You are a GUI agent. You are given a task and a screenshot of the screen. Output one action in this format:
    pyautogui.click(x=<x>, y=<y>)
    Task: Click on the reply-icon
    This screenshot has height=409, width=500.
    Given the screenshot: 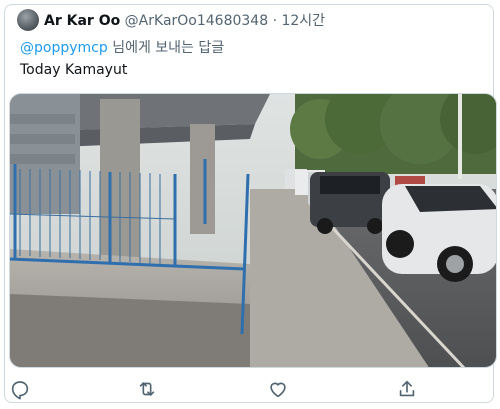 What is the action you would take?
    pyautogui.click(x=20, y=390)
    